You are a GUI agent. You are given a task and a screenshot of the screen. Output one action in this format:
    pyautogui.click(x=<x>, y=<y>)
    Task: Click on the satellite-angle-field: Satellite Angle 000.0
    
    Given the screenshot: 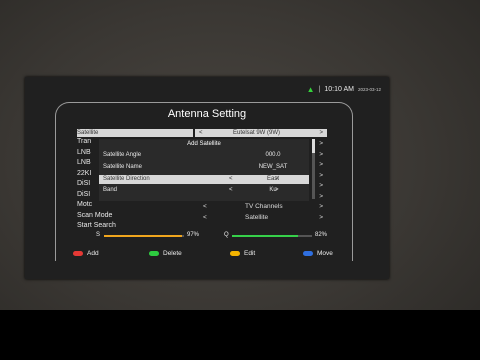 What is the action you would take?
    pyautogui.click(x=204, y=155)
    